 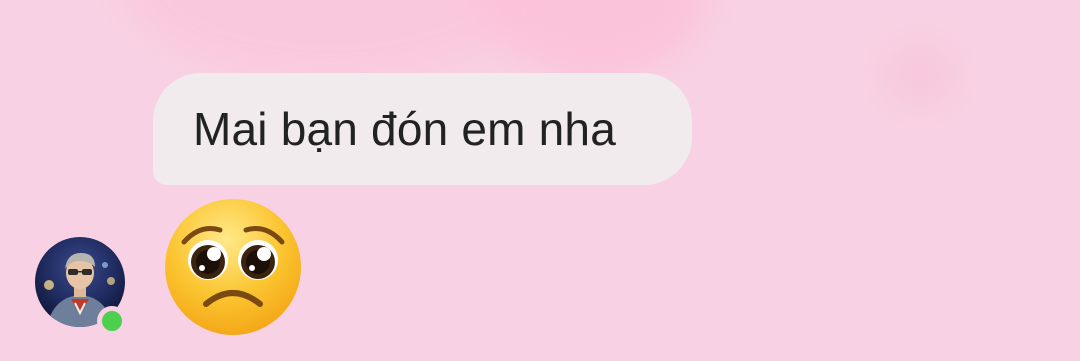 What do you see at coordinates (404, 129) in the screenshot?
I see `message-text: Mai bạn đón em nha` at bounding box center [404, 129].